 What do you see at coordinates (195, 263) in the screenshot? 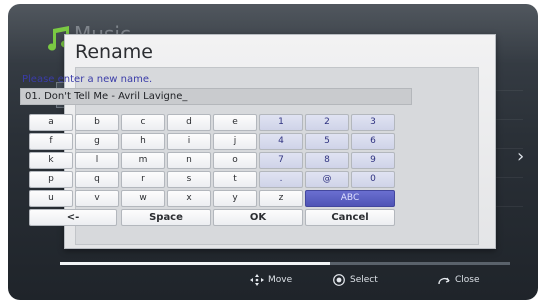
I see `page-indicator-active` at bounding box center [195, 263].